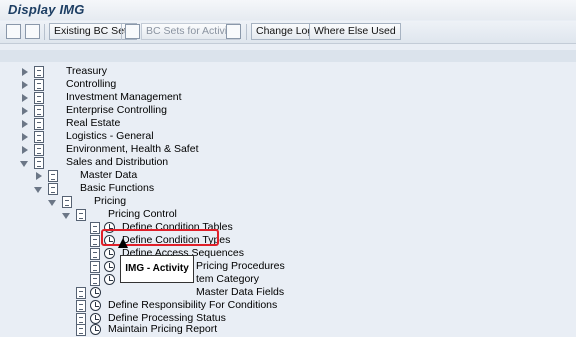  What do you see at coordinates (32, 31) in the screenshot?
I see `structure-icon` at bounding box center [32, 31].